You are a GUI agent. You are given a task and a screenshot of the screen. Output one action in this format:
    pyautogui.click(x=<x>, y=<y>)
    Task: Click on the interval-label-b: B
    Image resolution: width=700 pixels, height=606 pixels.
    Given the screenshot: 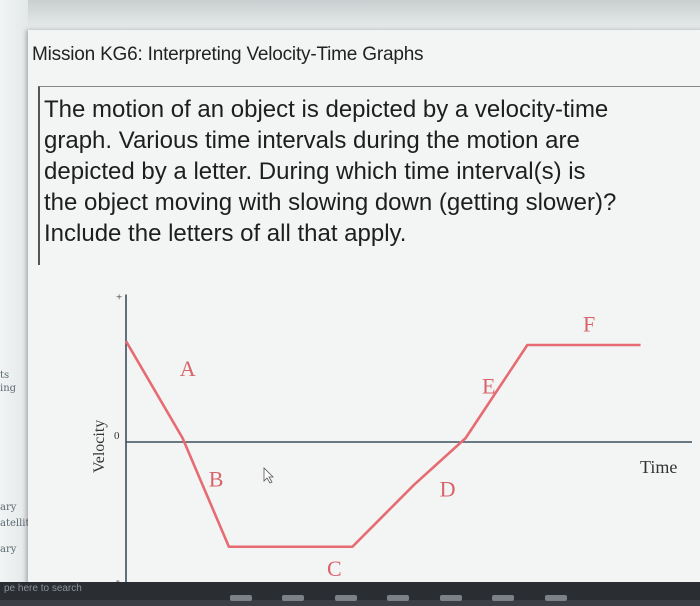 What is the action you would take?
    pyautogui.click(x=216, y=479)
    